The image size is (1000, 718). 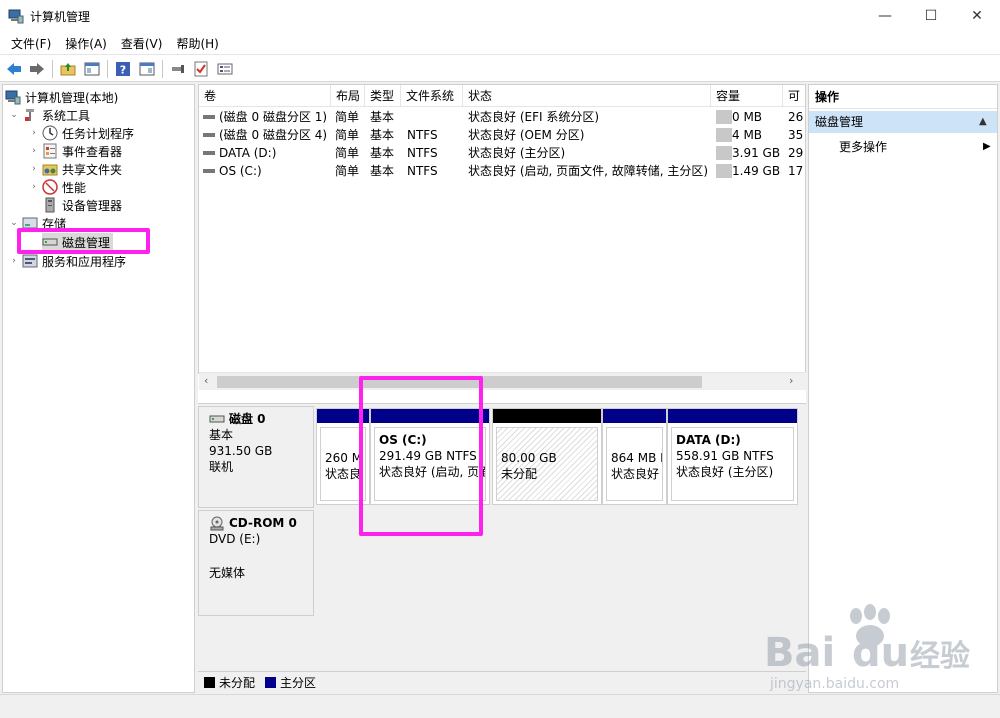 I want to click on forward-arrow-icon, so click(x=37, y=69).